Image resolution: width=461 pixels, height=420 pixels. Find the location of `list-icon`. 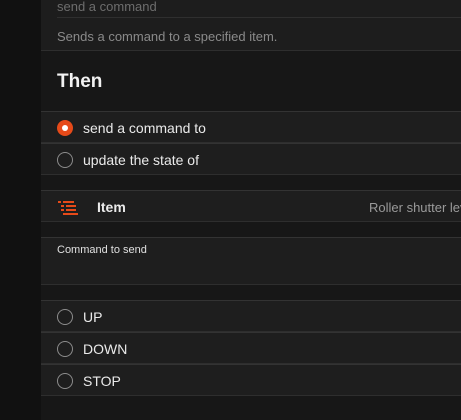

list-icon is located at coordinates (68, 208).